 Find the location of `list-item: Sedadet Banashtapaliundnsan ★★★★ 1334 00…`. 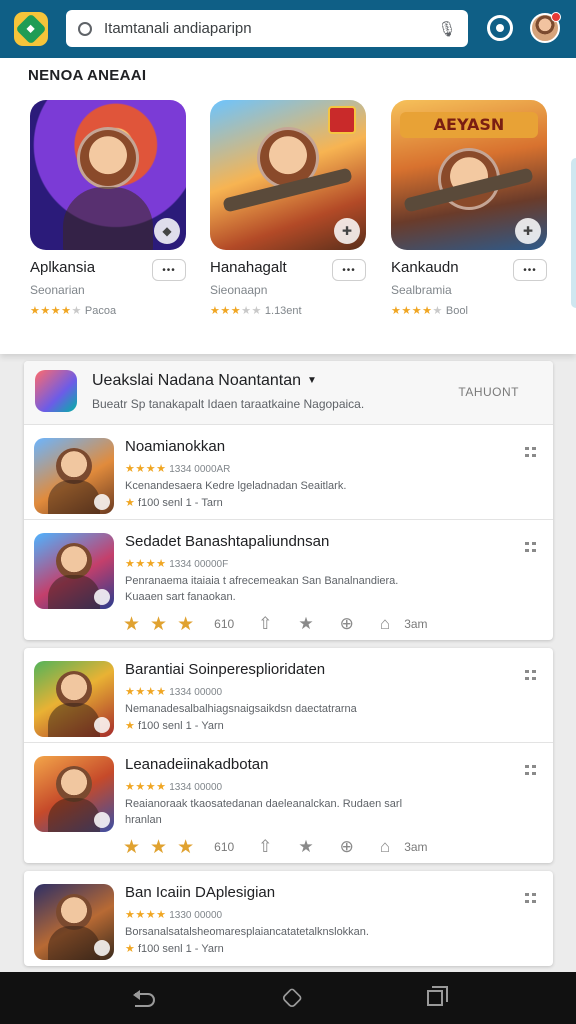

list-item: Sedadet Banashtapaliundnsan ★★★★ 1334 00… is located at coordinates (288, 580).